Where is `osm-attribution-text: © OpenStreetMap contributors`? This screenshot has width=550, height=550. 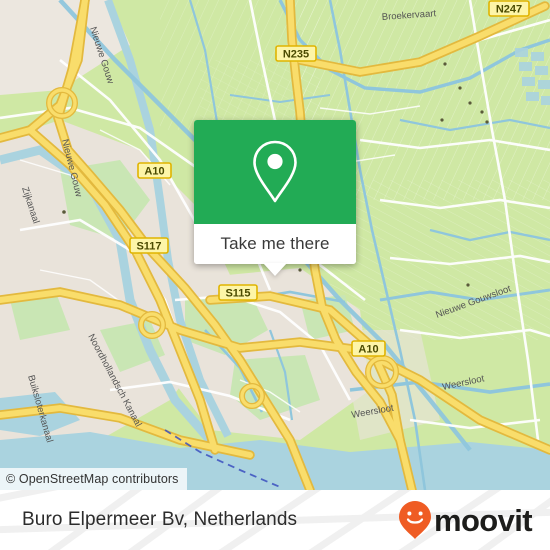 osm-attribution-text: © OpenStreetMap contributors is located at coordinates (92, 479).